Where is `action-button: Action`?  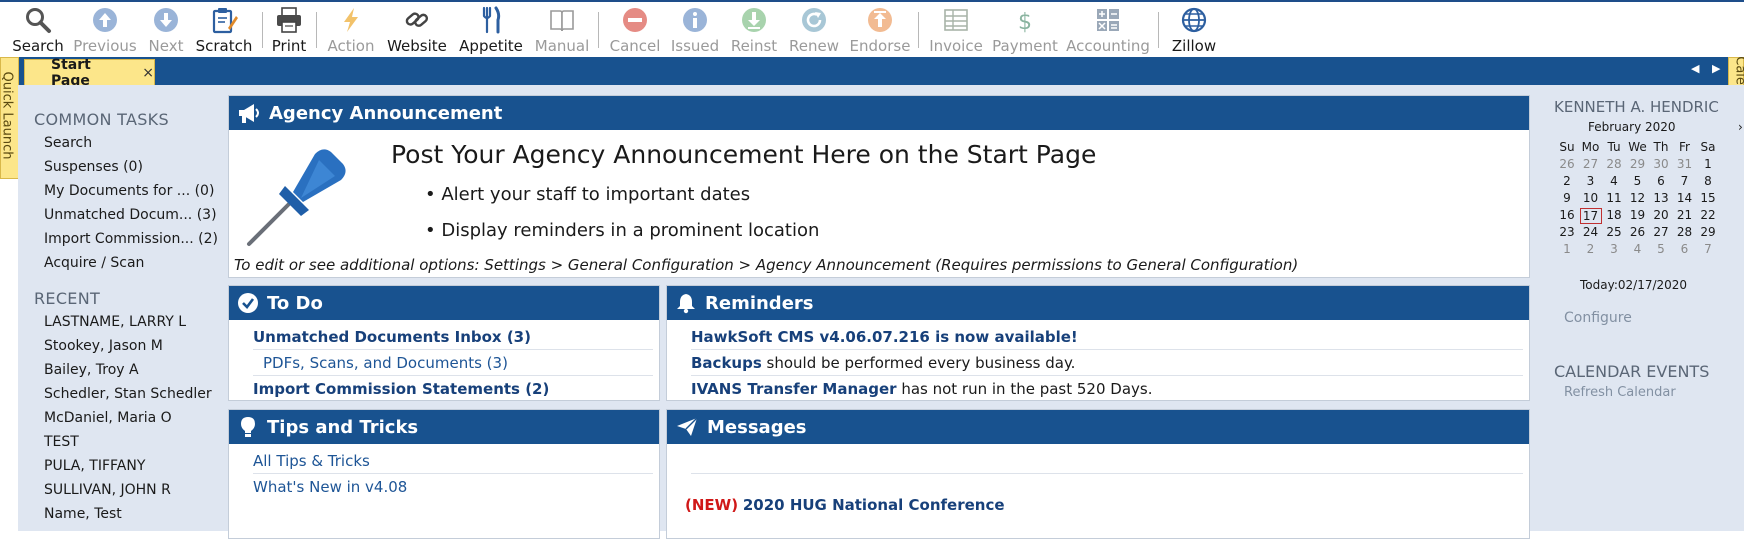 action-button: Action is located at coordinates (351, 30).